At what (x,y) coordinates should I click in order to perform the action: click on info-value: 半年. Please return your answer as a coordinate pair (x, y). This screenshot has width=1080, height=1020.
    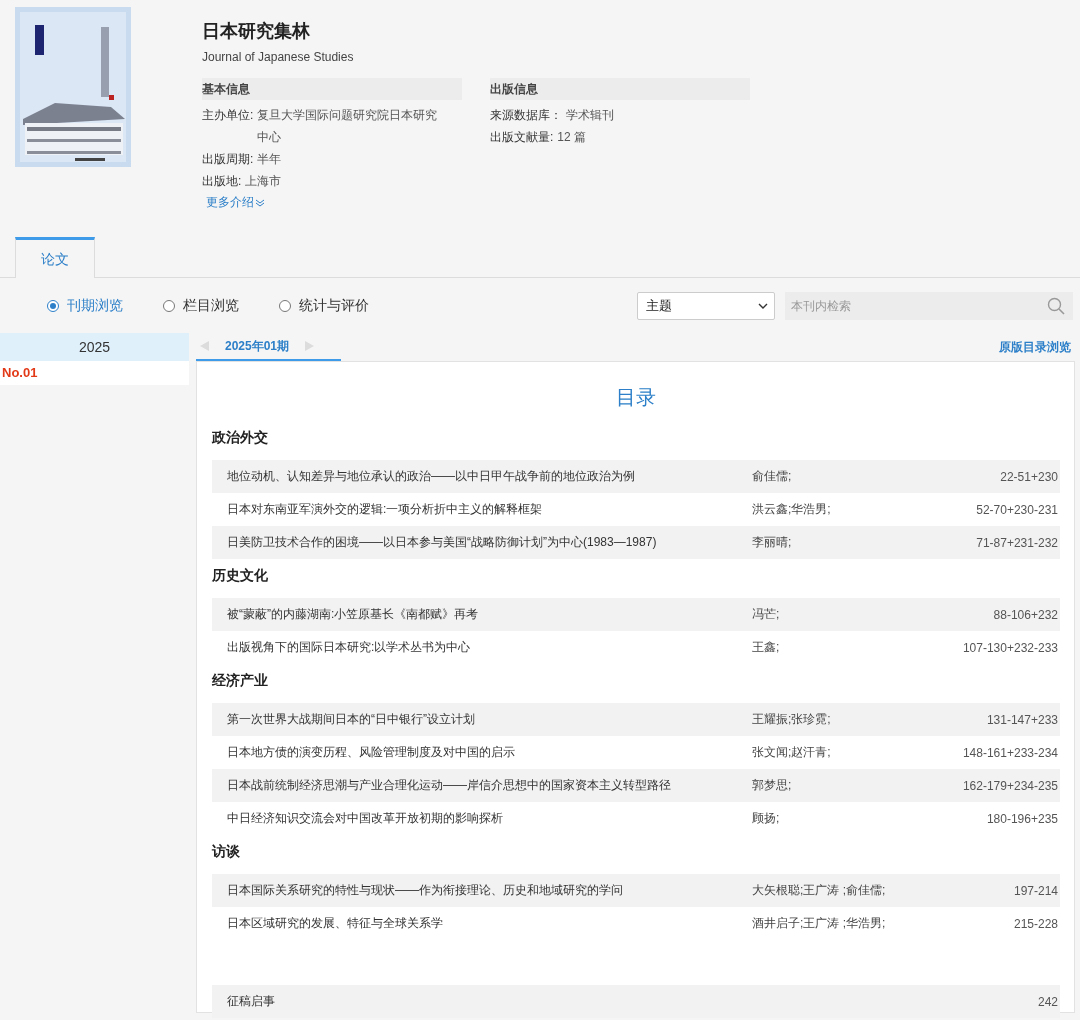
    Looking at the image, I should click on (270, 159).